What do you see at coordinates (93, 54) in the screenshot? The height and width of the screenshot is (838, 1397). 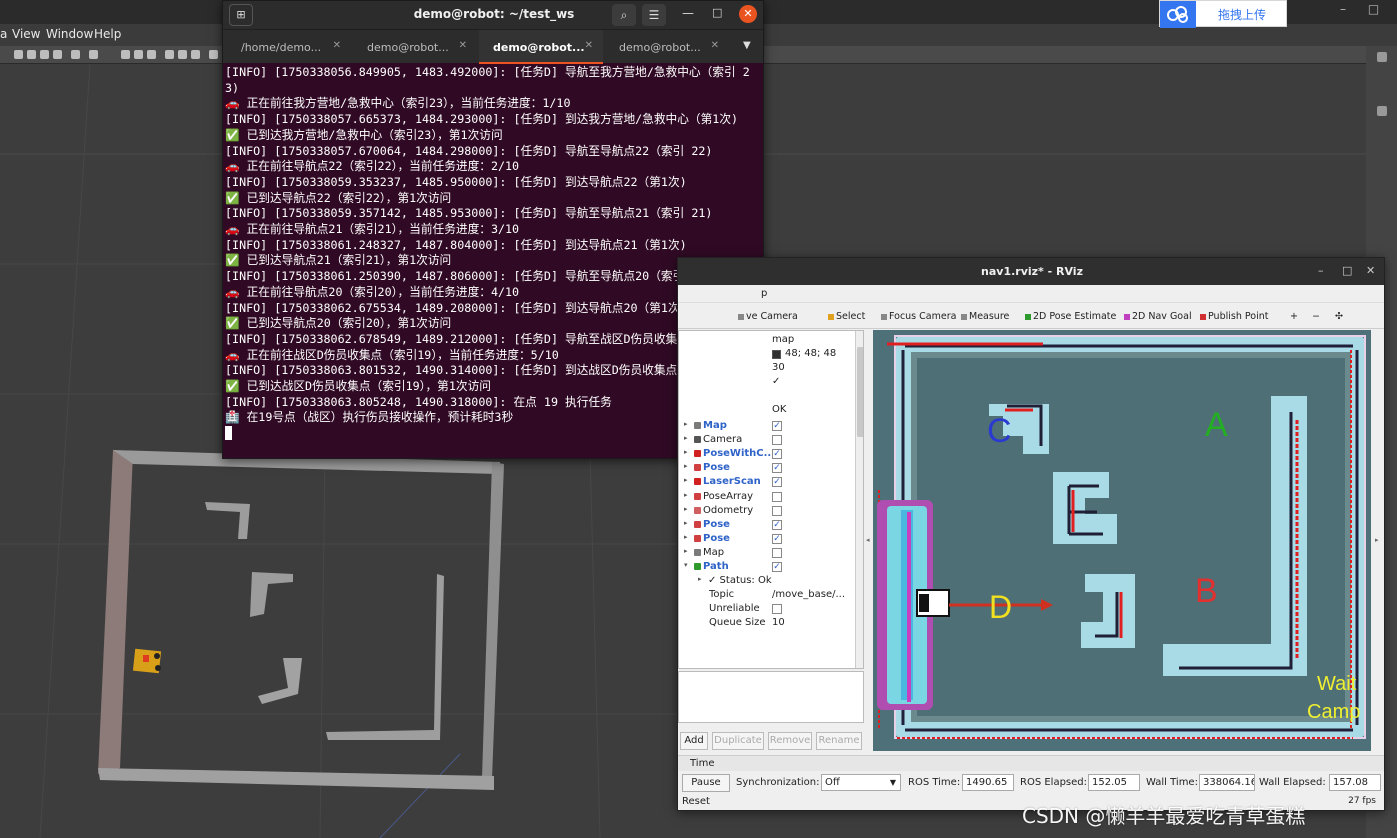 I see `redo-icon` at bounding box center [93, 54].